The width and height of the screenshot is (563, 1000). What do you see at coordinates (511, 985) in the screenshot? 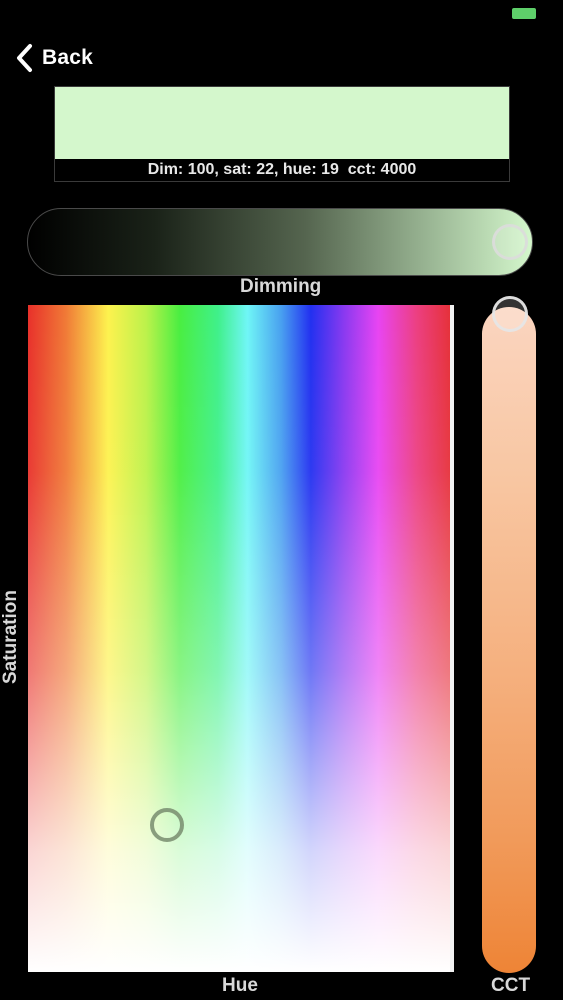
I see `cct-label: CCT` at bounding box center [511, 985].